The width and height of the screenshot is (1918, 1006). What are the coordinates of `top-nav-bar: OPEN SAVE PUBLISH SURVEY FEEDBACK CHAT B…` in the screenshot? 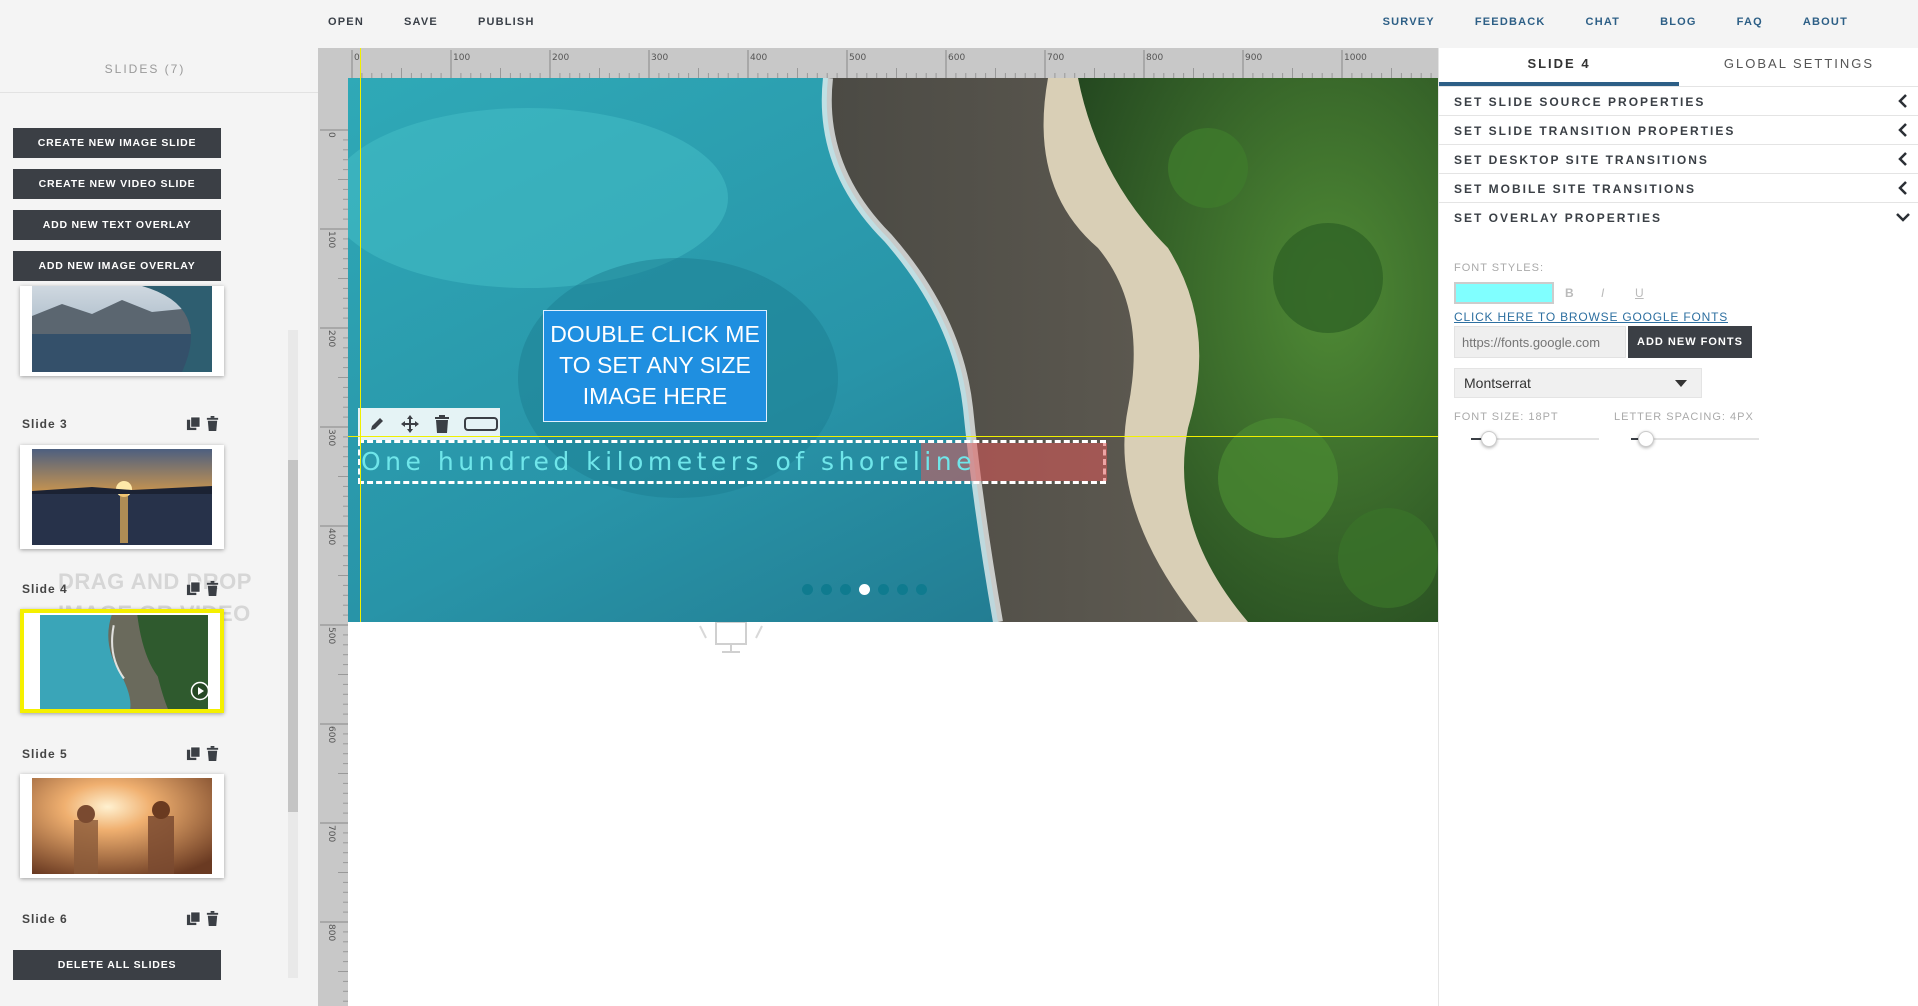 It's located at (959, 22).